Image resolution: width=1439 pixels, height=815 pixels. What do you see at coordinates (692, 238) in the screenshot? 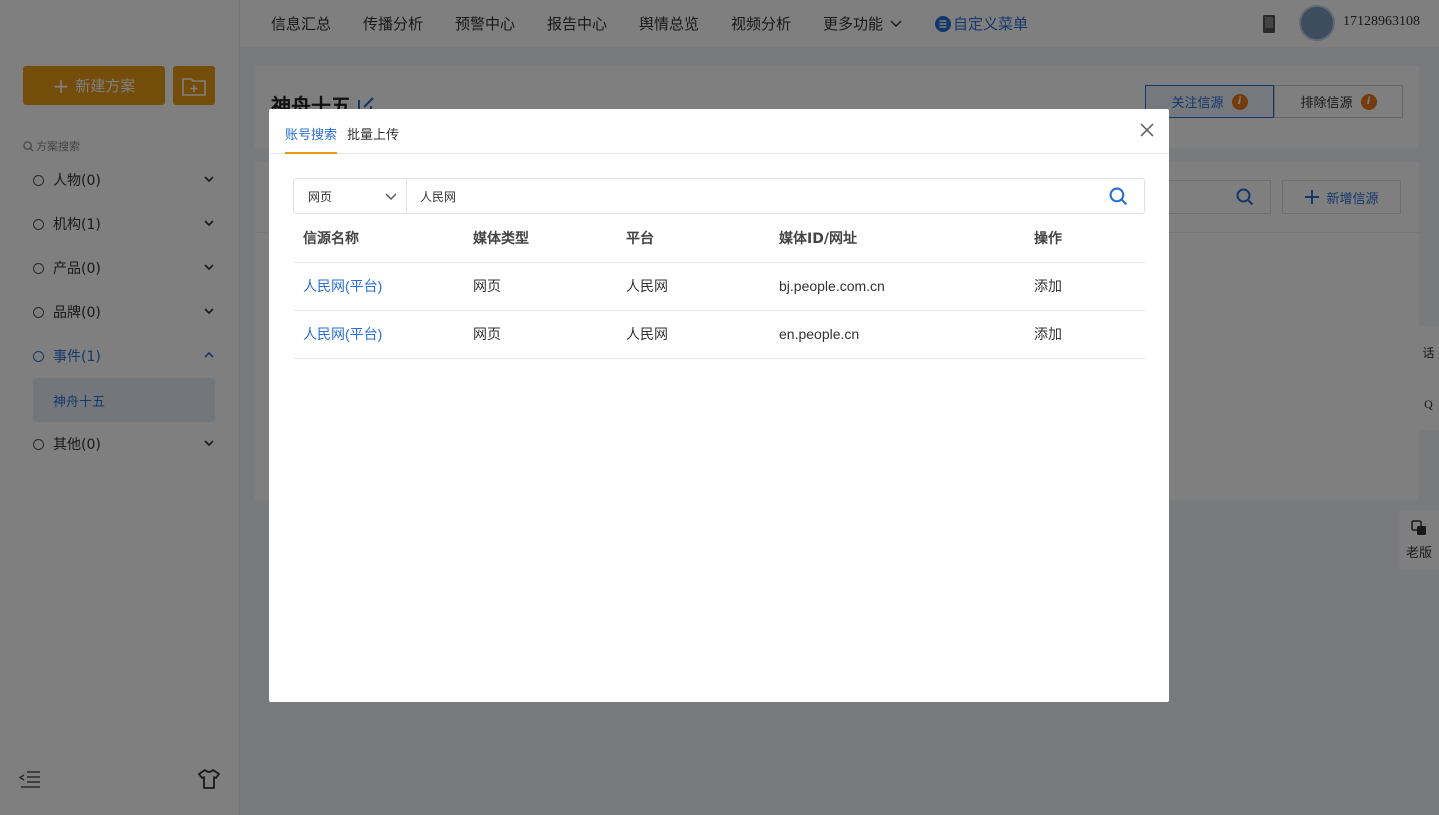
I see `column-header-platform: 平台` at bounding box center [692, 238].